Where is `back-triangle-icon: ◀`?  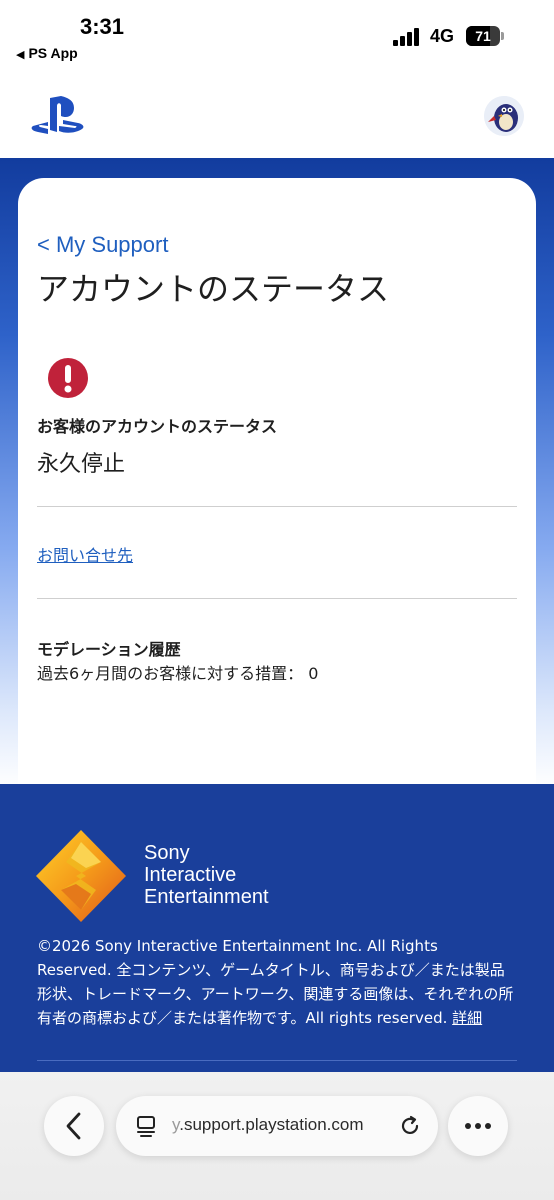
back-triangle-icon: ◀ is located at coordinates (20, 55).